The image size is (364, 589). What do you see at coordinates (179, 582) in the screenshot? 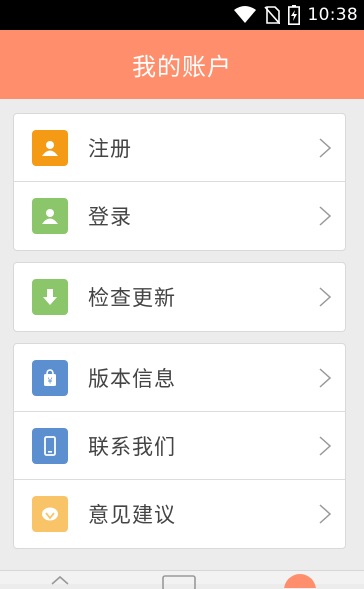
I see `message-tab-icon` at bounding box center [179, 582].